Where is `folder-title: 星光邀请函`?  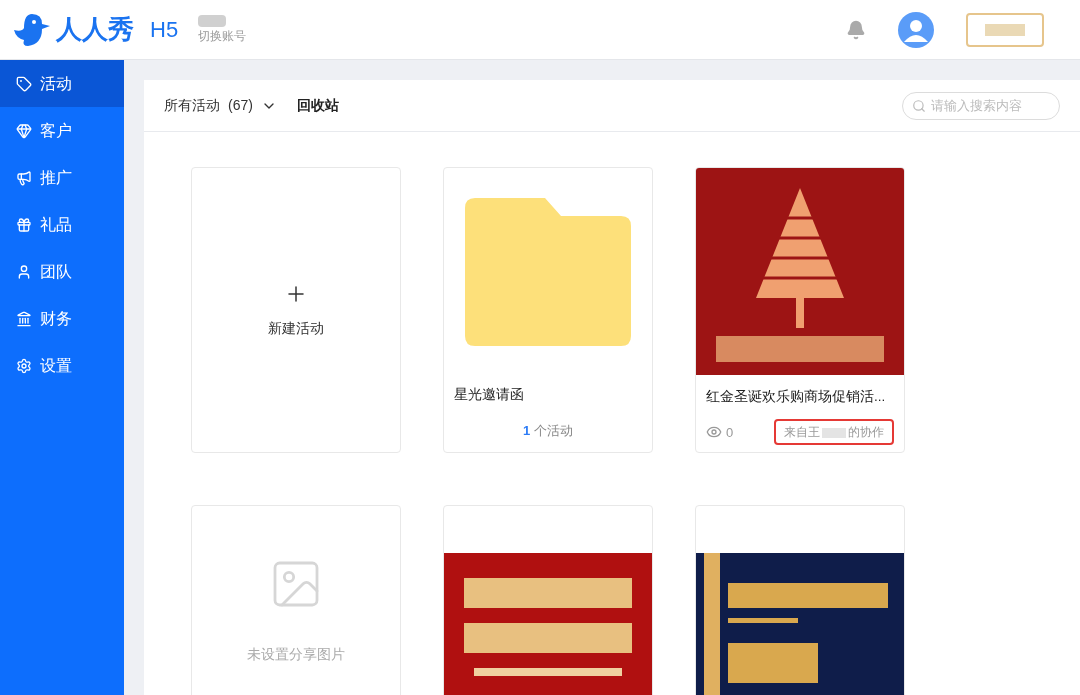 folder-title: 星光邀请函 is located at coordinates (489, 394).